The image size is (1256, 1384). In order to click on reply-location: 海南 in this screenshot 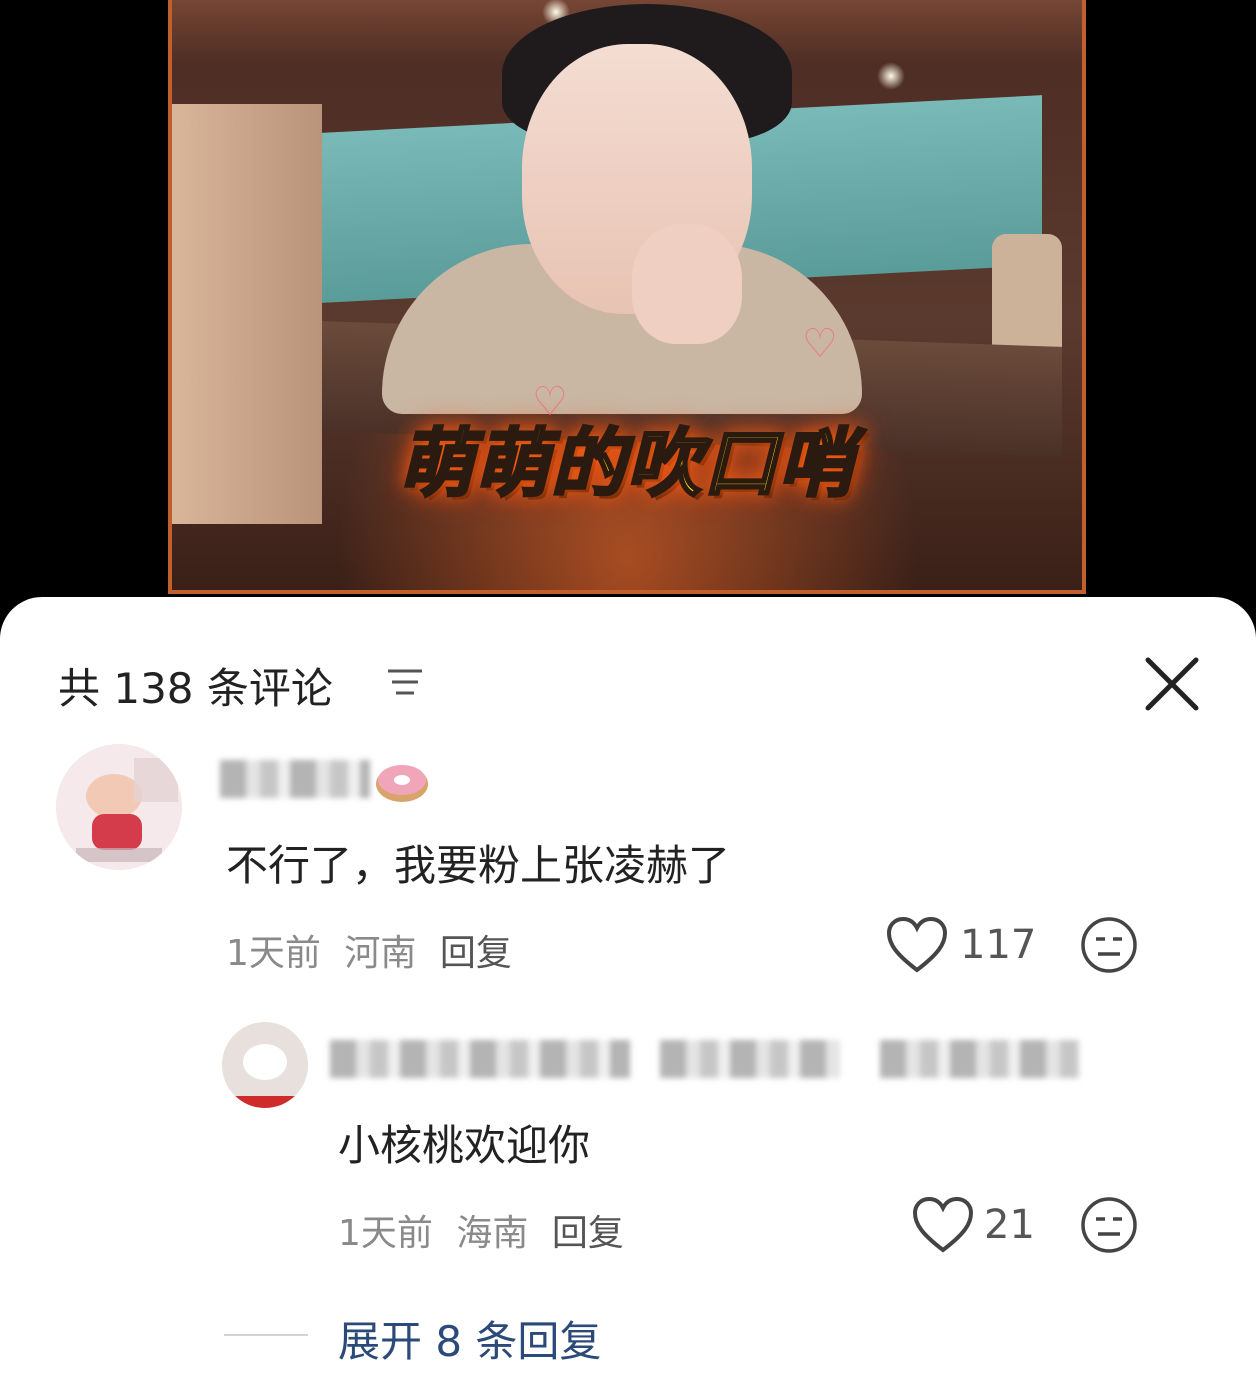, I will do `click(492, 1233)`.